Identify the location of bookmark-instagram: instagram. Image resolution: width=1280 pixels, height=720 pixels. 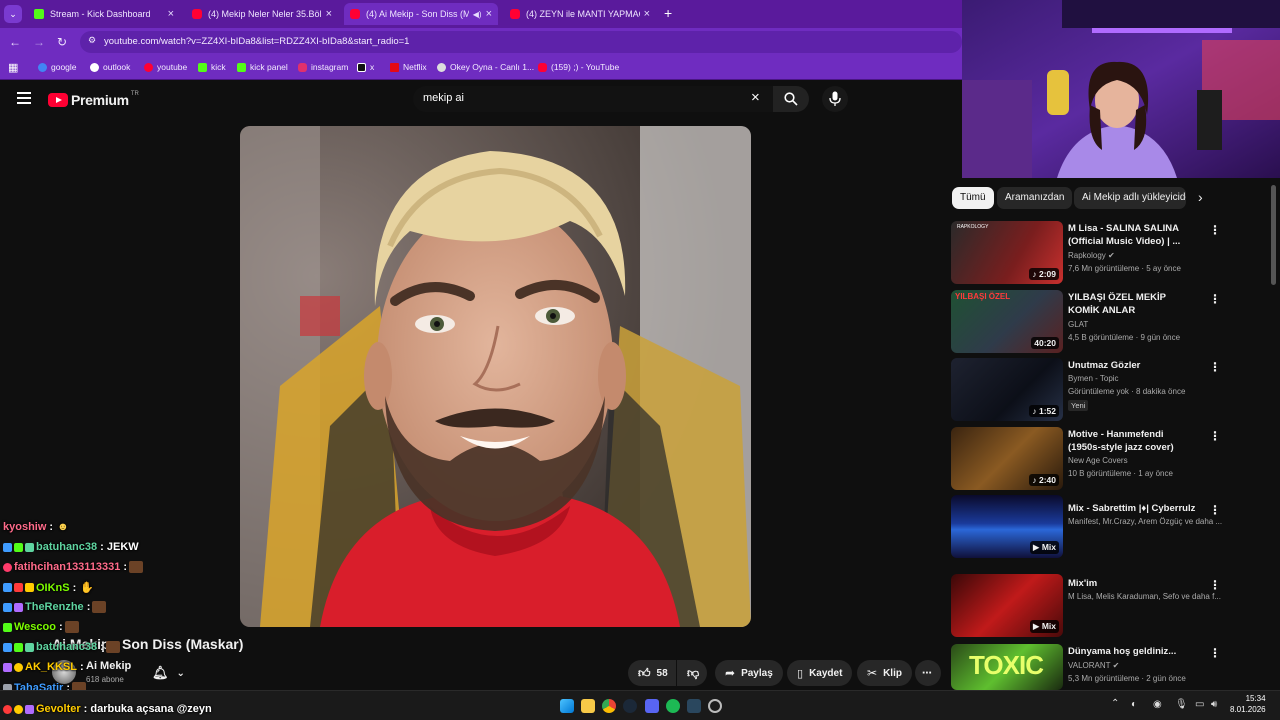
(323, 67).